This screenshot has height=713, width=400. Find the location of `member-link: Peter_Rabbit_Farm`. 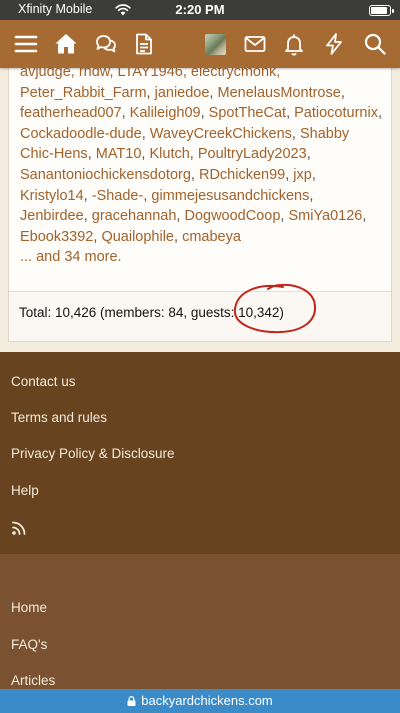

member-link: Peter_Rabbit_Farm is located at coordinates (83, 93).